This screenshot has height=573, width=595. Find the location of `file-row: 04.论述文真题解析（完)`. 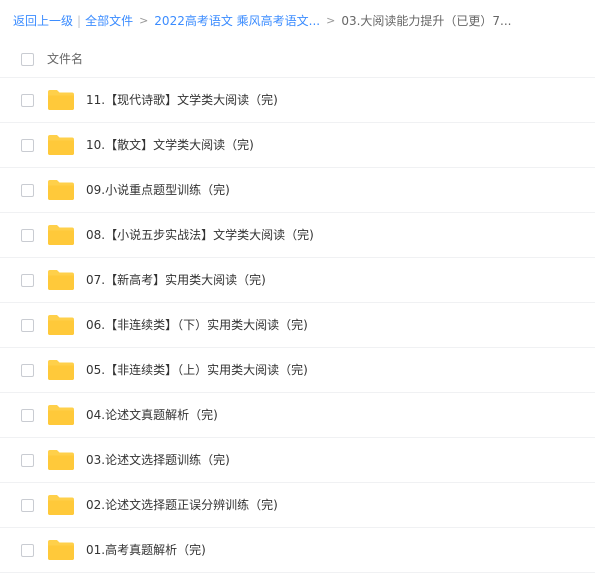

file-row: 04.论述文真题解析（完) is located at coordinates (297, 415).